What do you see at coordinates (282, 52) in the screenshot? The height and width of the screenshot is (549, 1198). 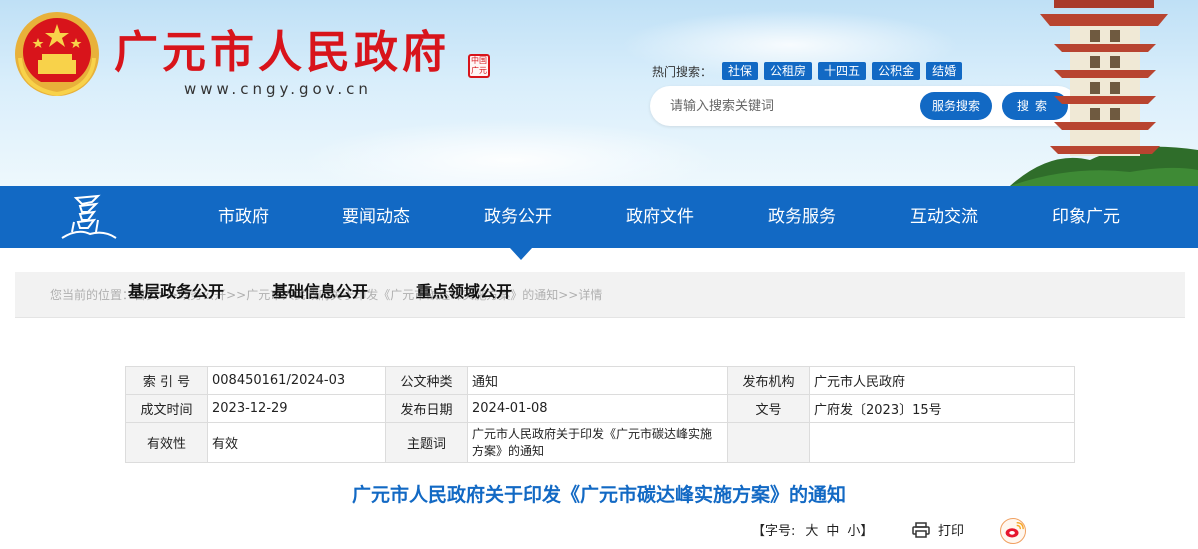 I see `site-title: 广元市人民政府` at bounding box center [282, 52].